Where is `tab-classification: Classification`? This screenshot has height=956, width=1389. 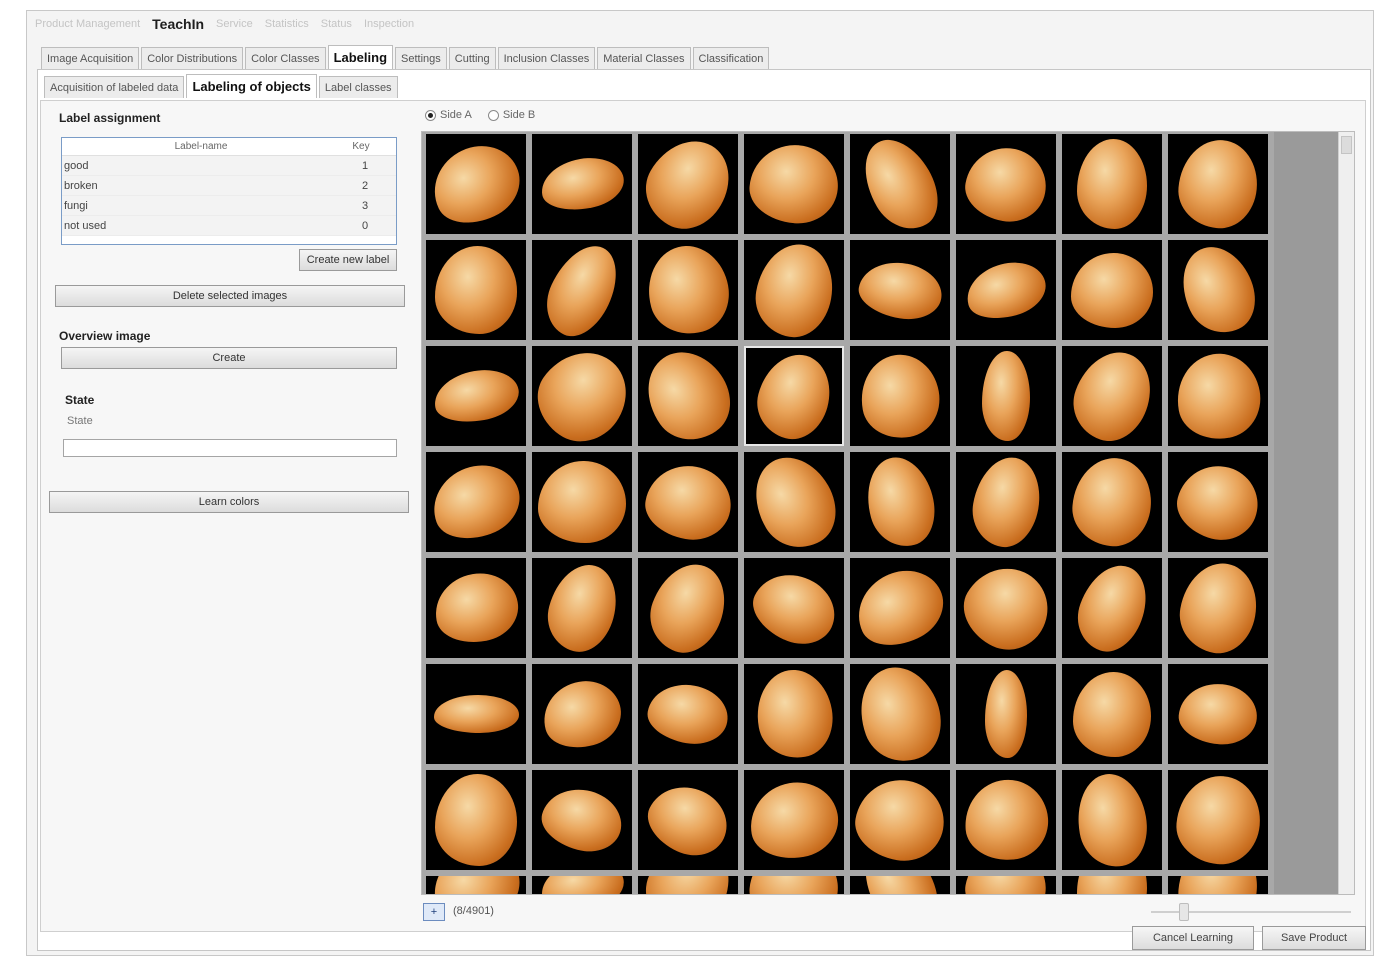 tab-classification: Classification is located at coordinates (731, 58).